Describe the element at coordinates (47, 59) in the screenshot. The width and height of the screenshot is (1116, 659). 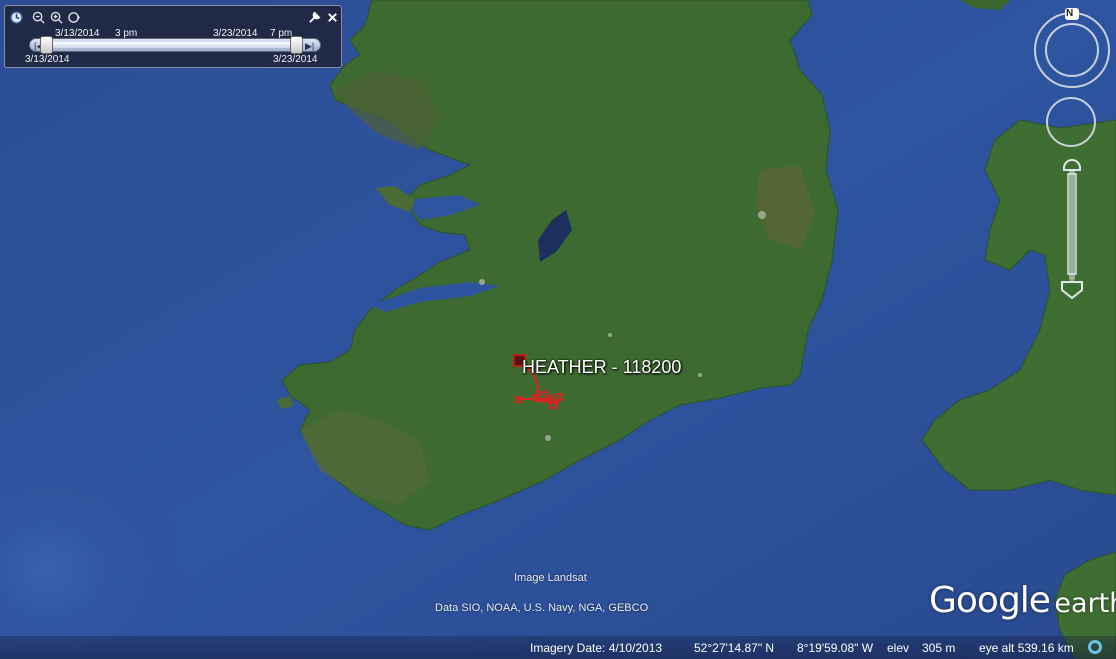
I see `range-start-label: 3/13/2014` at that location.